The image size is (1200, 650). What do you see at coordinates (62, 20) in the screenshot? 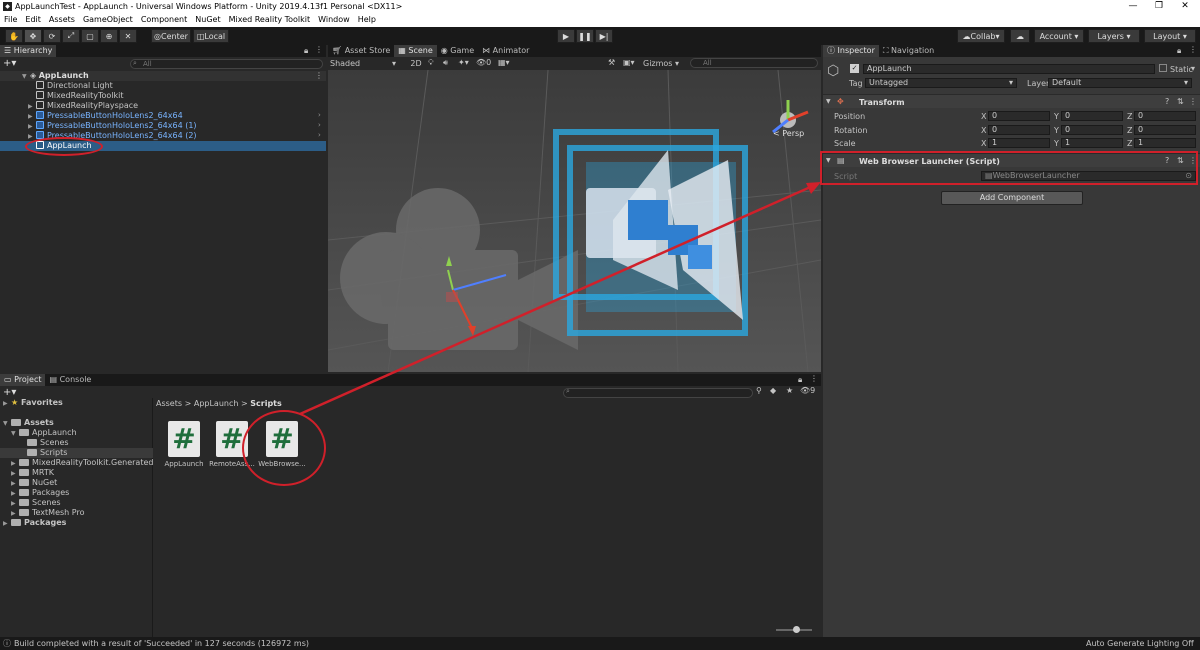
I see `menu-assets: Assets` at bounding box center [62, 20].